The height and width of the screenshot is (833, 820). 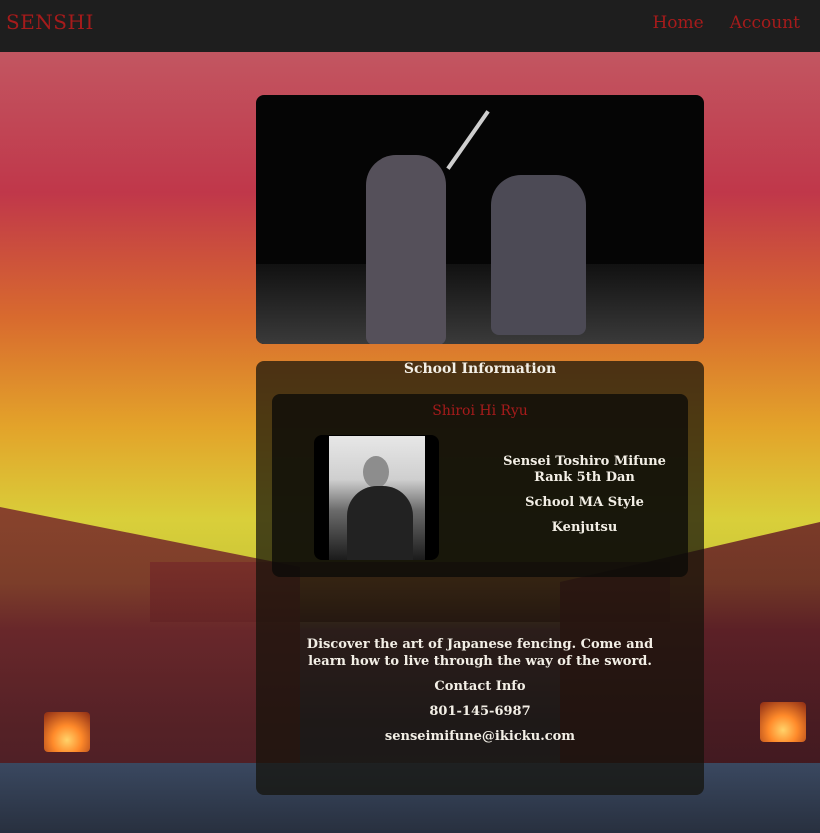 What do you see at coordinates (50, 22) in the screenshot?
I see `brand-logo: SENSHI` at bounding box center [50, 22].